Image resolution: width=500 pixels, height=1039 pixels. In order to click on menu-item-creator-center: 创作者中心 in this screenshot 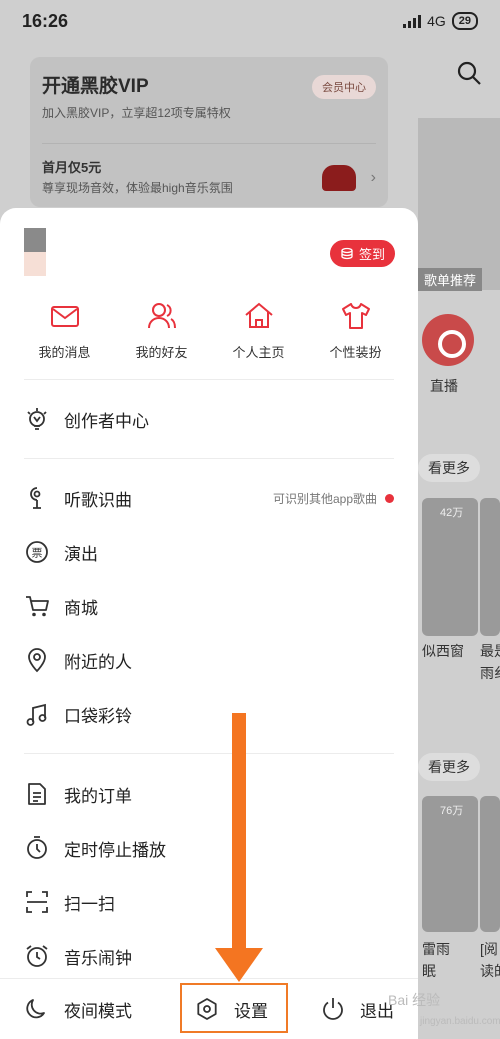, I will do `click(209, 419)`.